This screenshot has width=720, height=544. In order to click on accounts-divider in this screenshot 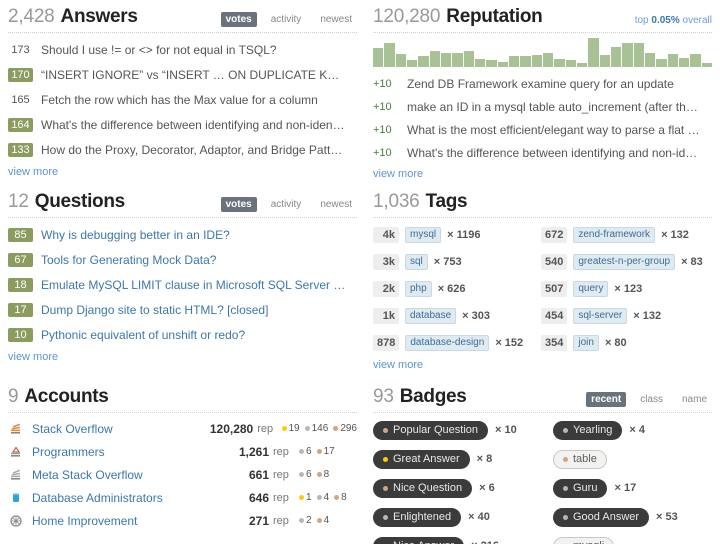, I will do `click(182, 412)`.